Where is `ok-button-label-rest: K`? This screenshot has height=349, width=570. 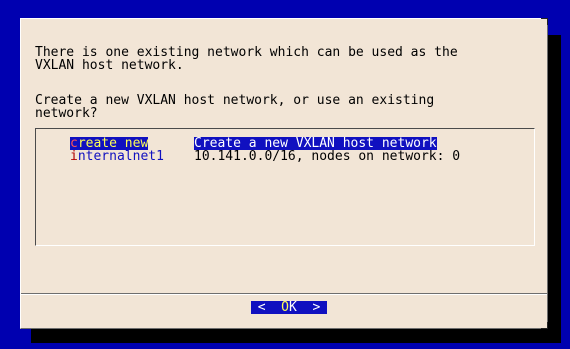 ok-button-label-rest: K is located at coordinates (293, 307).